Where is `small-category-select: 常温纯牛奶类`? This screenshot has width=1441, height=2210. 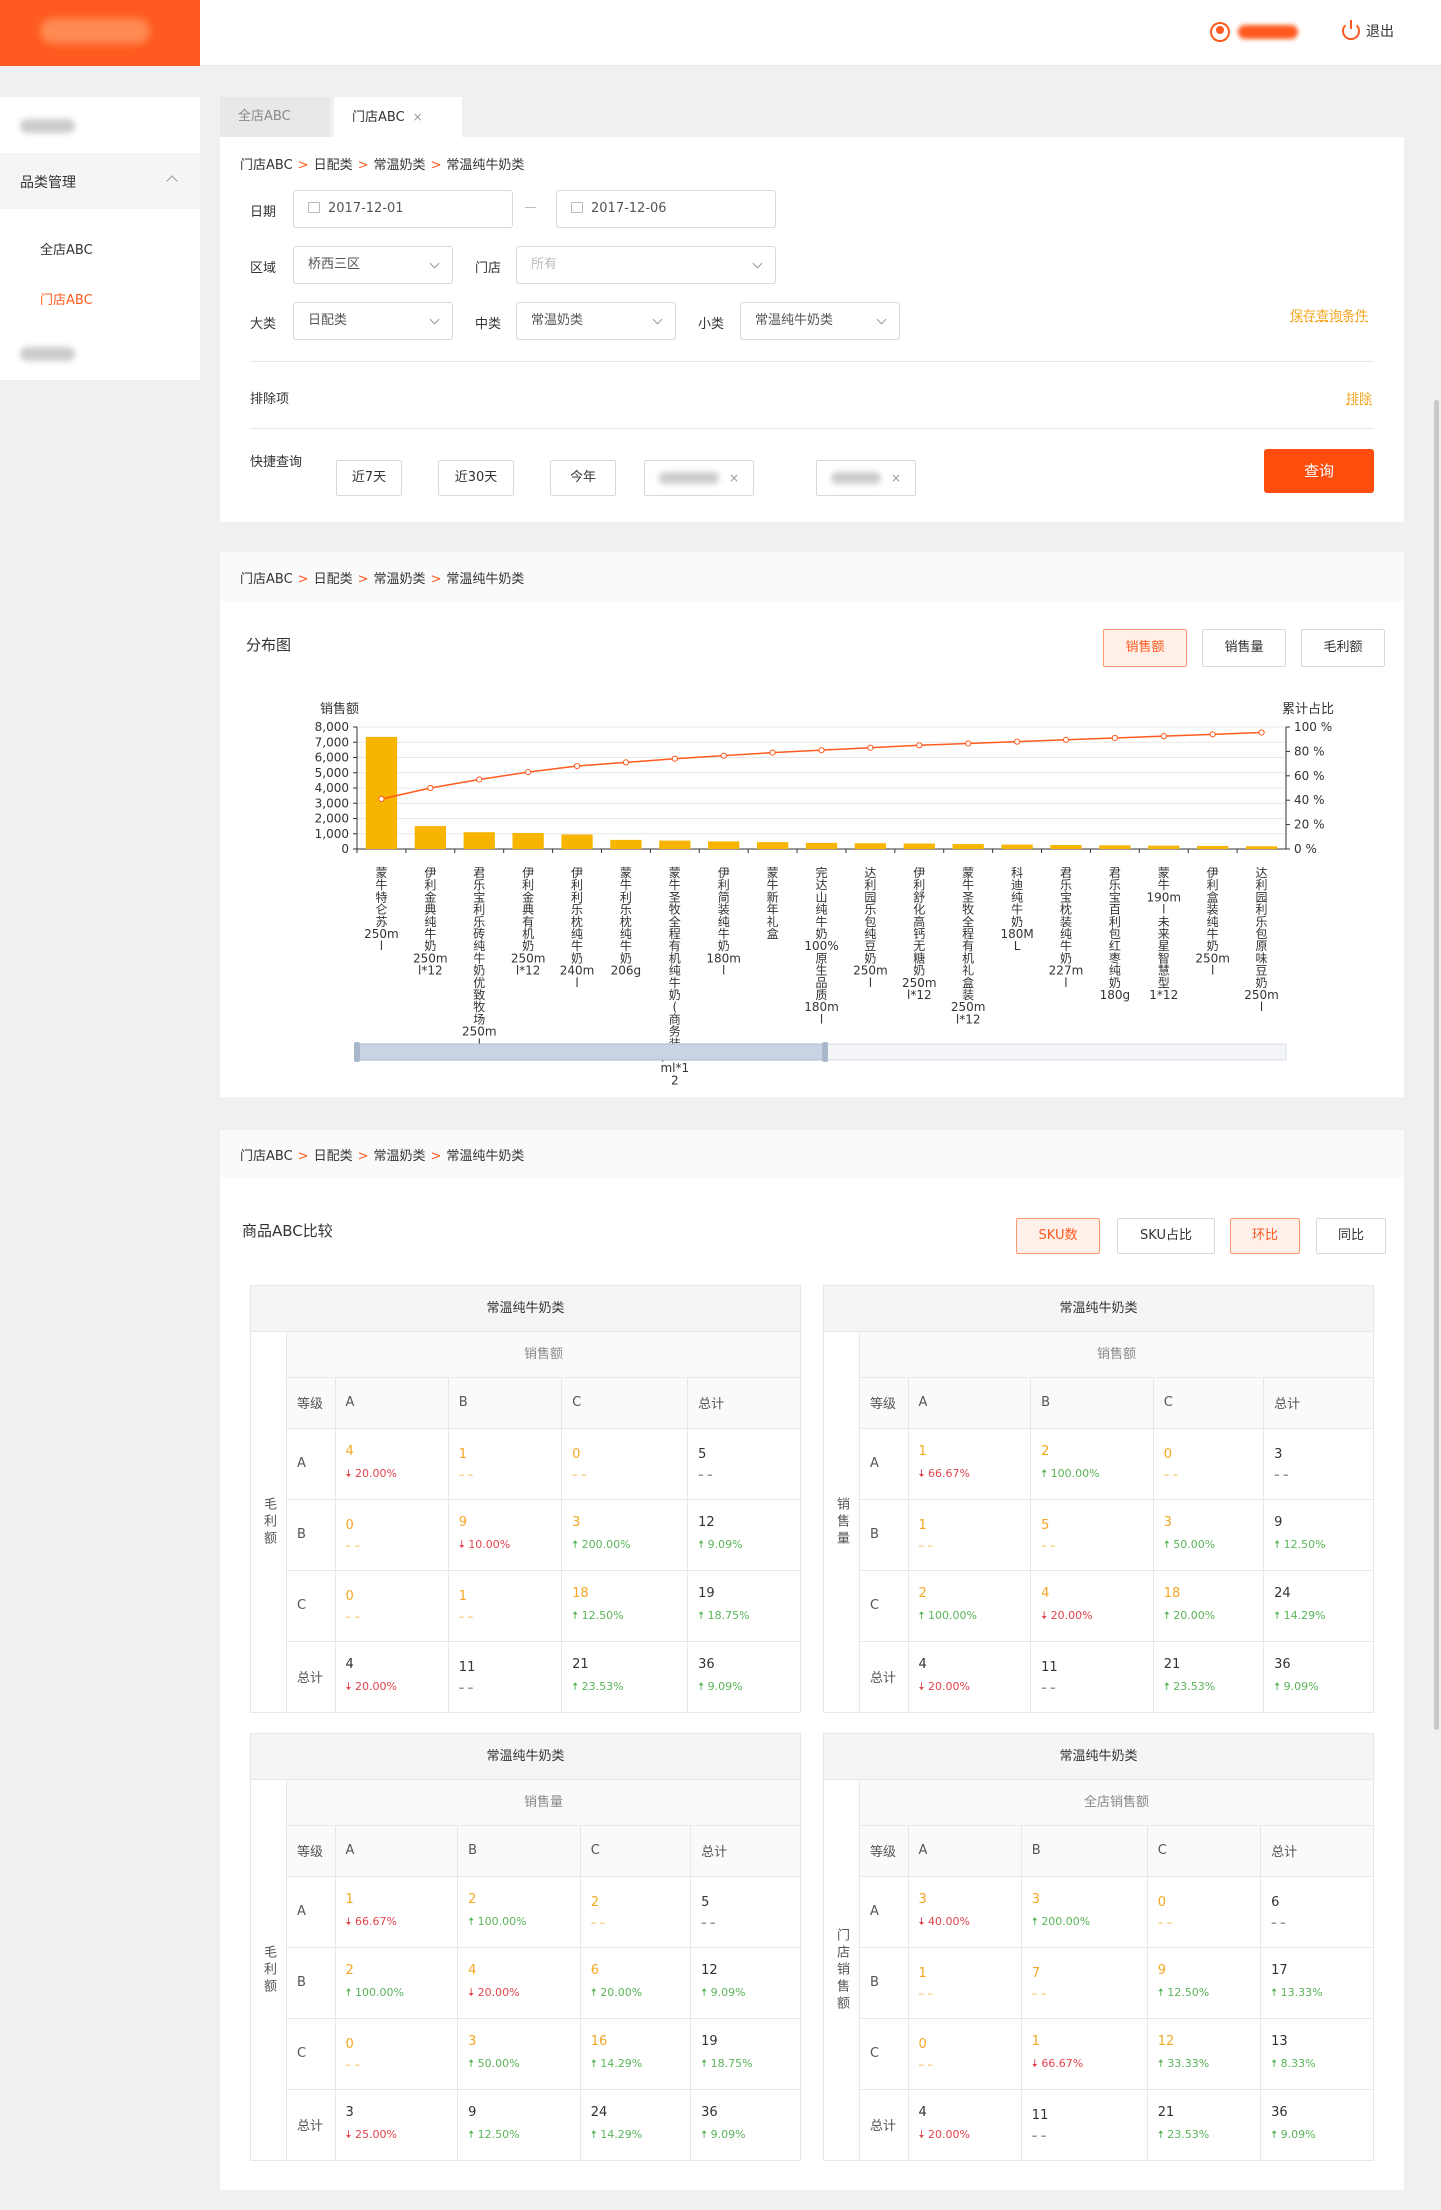
small-category-select: 常温纯牛奶类 is located at coordinates (820, 321).